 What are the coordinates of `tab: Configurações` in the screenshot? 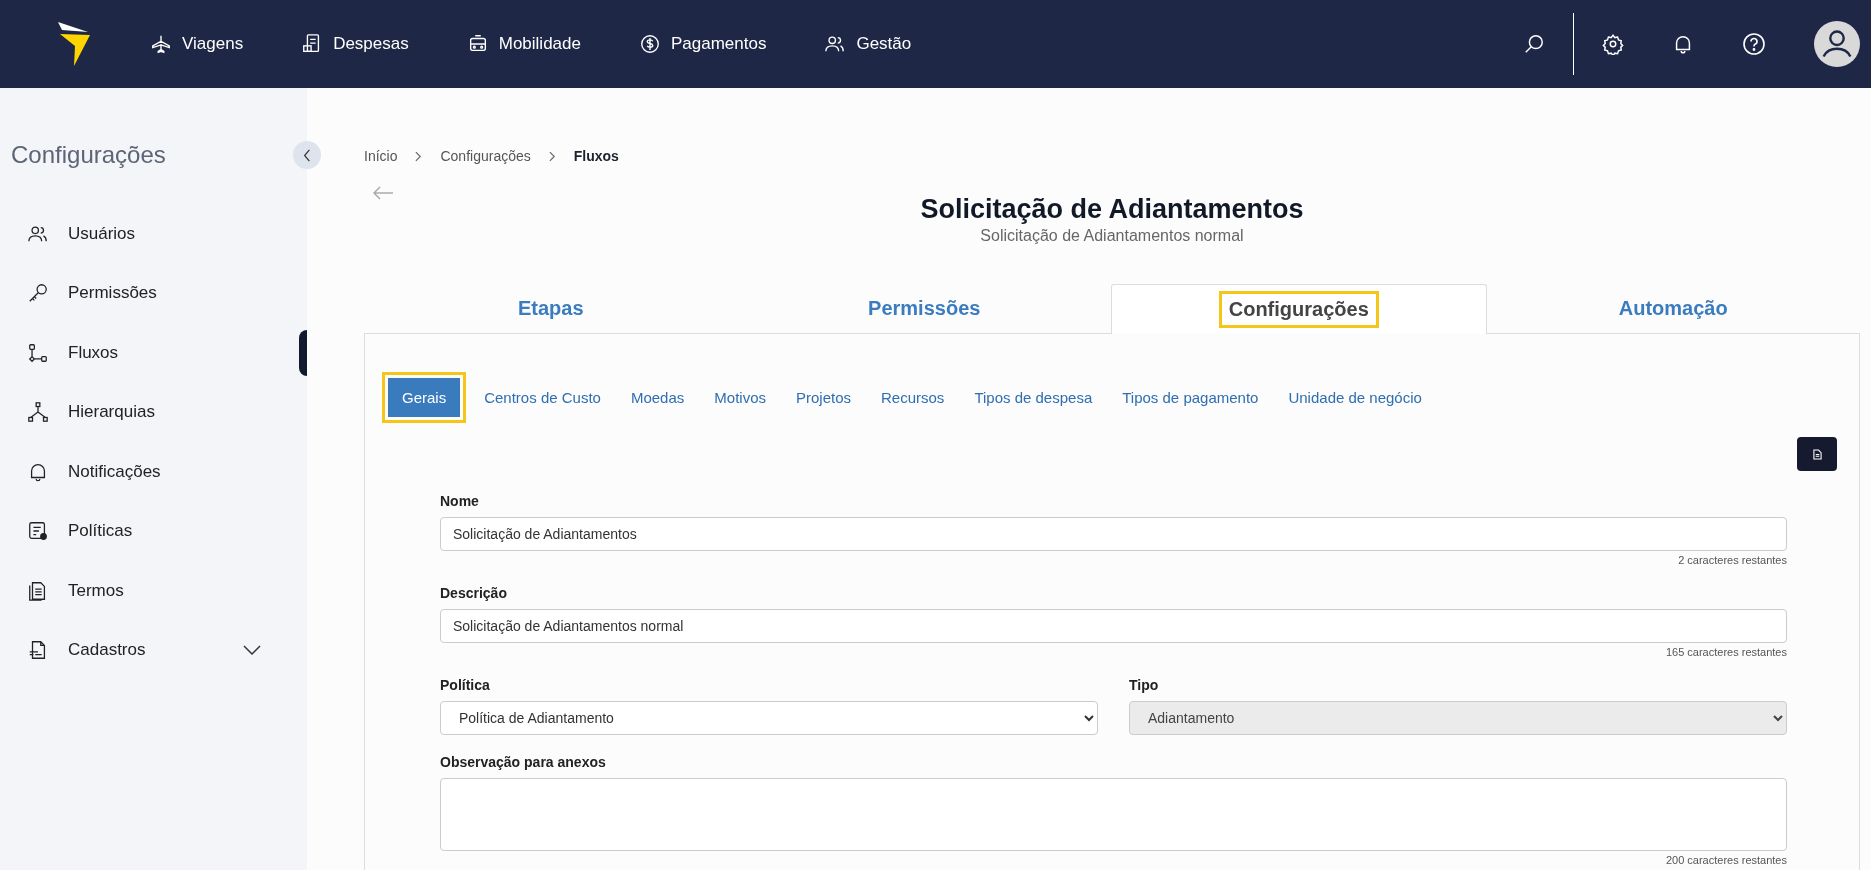 It's located at (1299, 309).